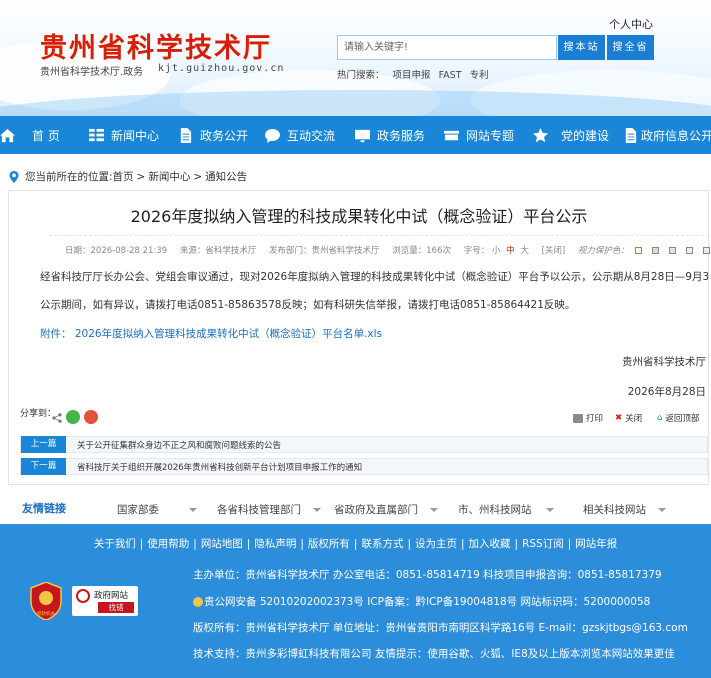 This screenshot has height=678, width=711. I want to click on signature-org: 贵州省科学技术厅, so click(664, 362).